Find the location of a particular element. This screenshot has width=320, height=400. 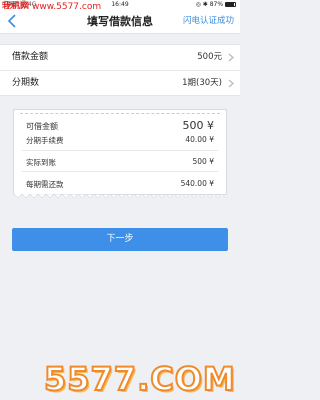

available-amount-value: 500 ¥ is located at coordinates (198, 125).